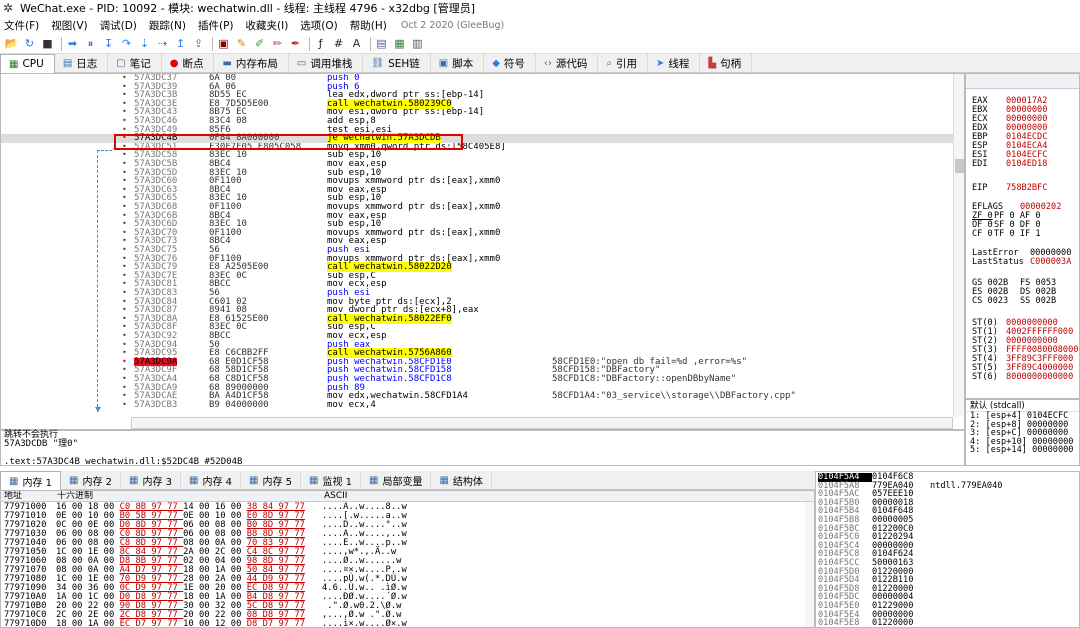 This screenshot has width=1080, height=628. Describe the element at coordinates (318, 25) in the screenshot. I see `menu-item: 选项(O)` at that location.